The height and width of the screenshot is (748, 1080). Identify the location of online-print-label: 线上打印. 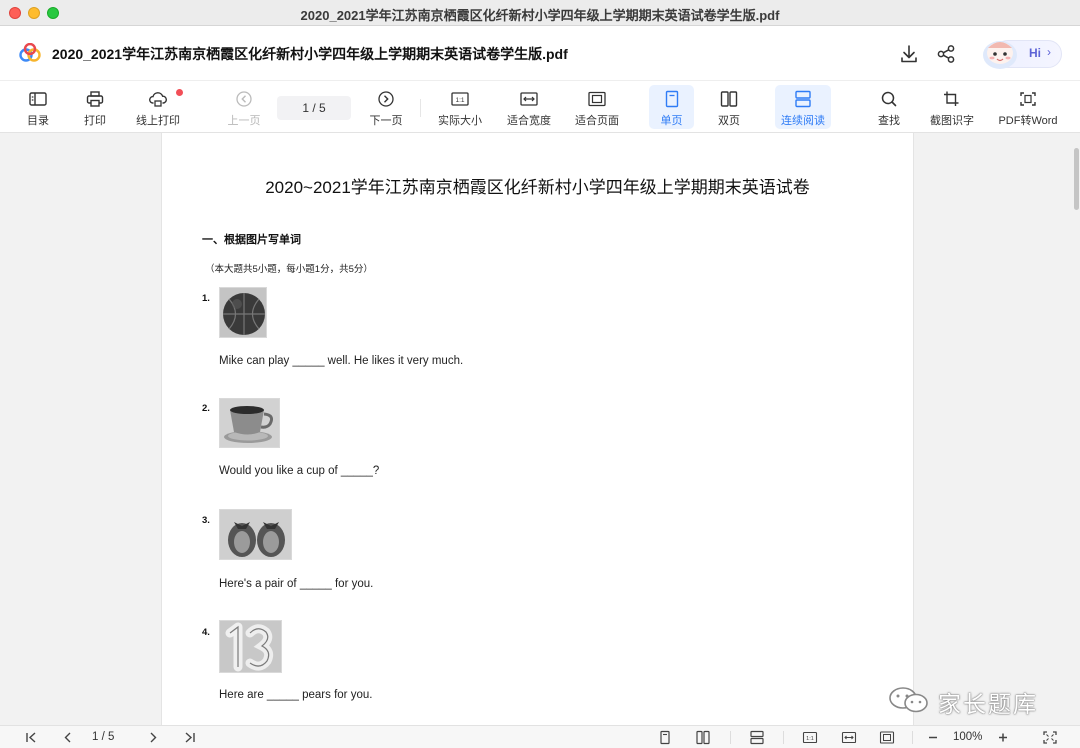
(158, 121).